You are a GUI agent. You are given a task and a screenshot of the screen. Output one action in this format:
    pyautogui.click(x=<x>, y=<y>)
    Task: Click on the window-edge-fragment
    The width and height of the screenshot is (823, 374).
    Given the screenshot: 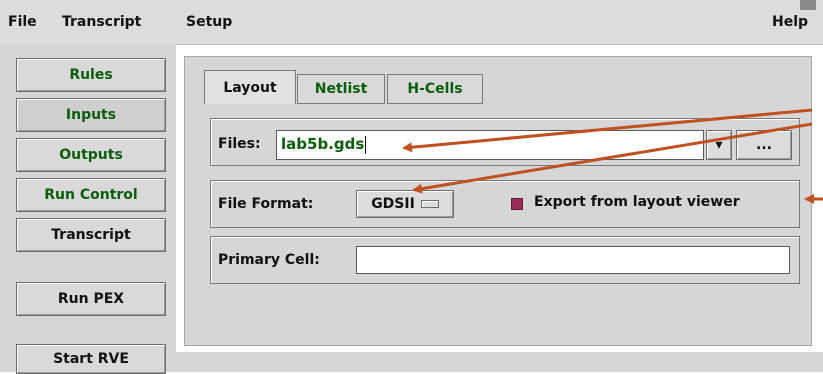 What is the action you would take?
    pyautogui.click(x=808, y=5)
    